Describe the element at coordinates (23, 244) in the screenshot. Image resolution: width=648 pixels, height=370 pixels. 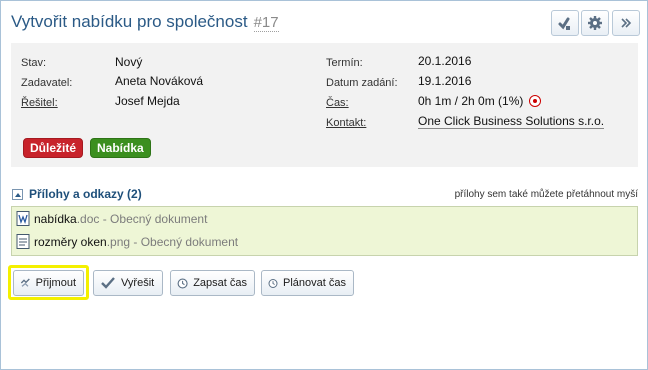
I see `image-file-icon` at that location.